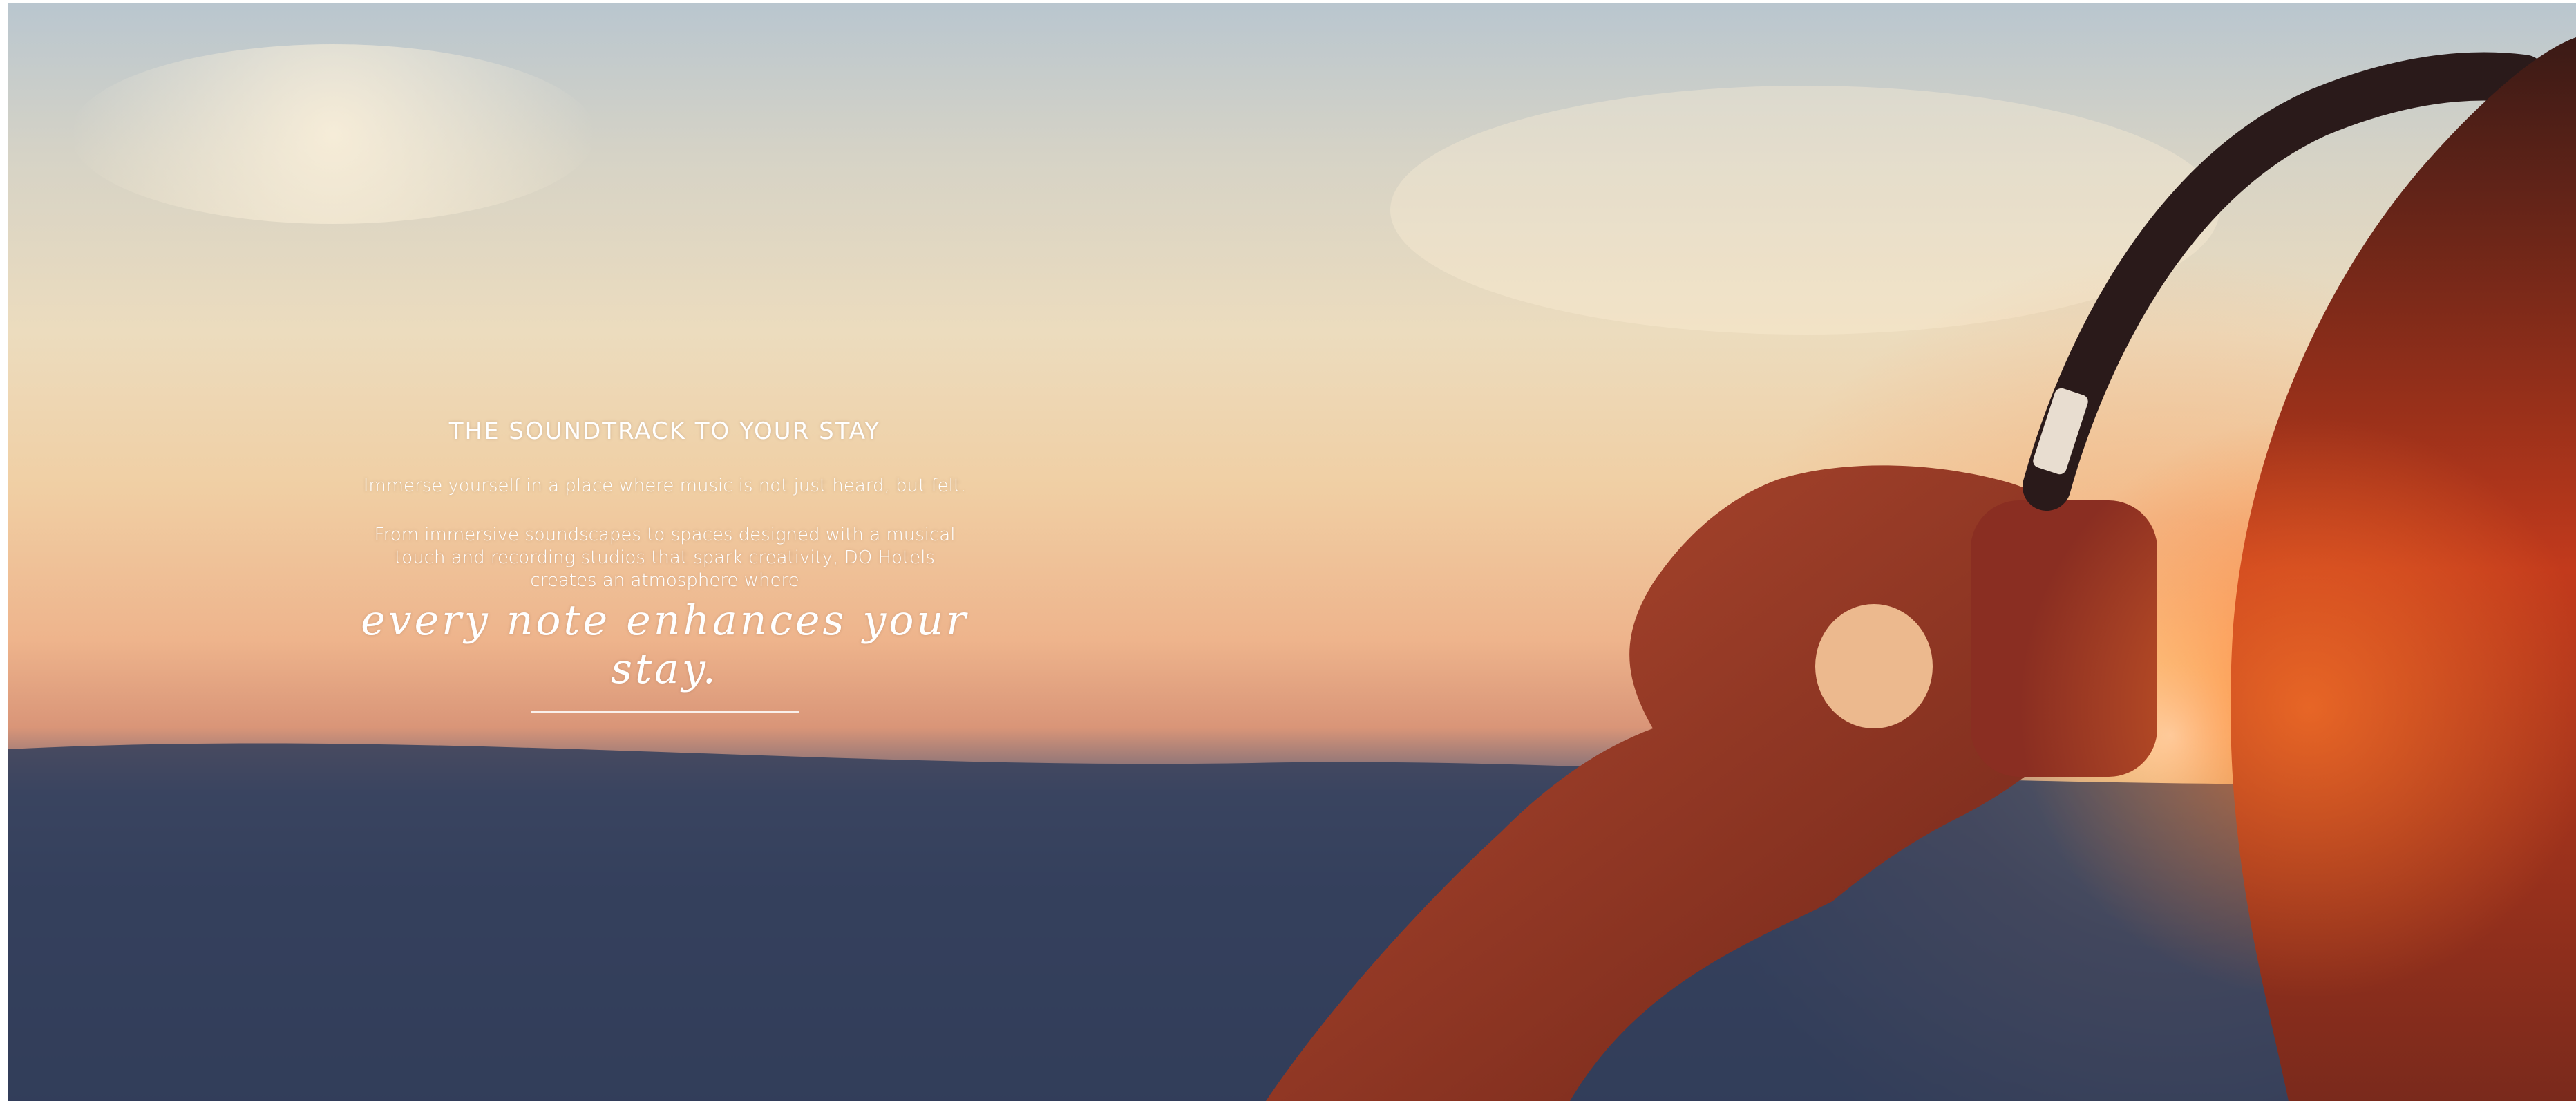 Image resolution: width=2576 pixels, height=1101 pixels. I want to click on hero-title: THE SOUNDTRACK TO YOUR STAY, so click(664, 431).